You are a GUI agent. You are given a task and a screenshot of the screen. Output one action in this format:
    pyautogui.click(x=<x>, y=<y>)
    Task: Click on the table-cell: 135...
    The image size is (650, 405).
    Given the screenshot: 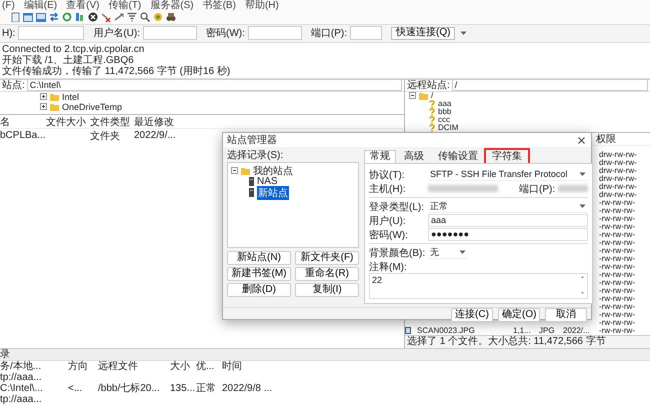 What is the action you would take?
    pyautogui.click(x=183, y=388)
    